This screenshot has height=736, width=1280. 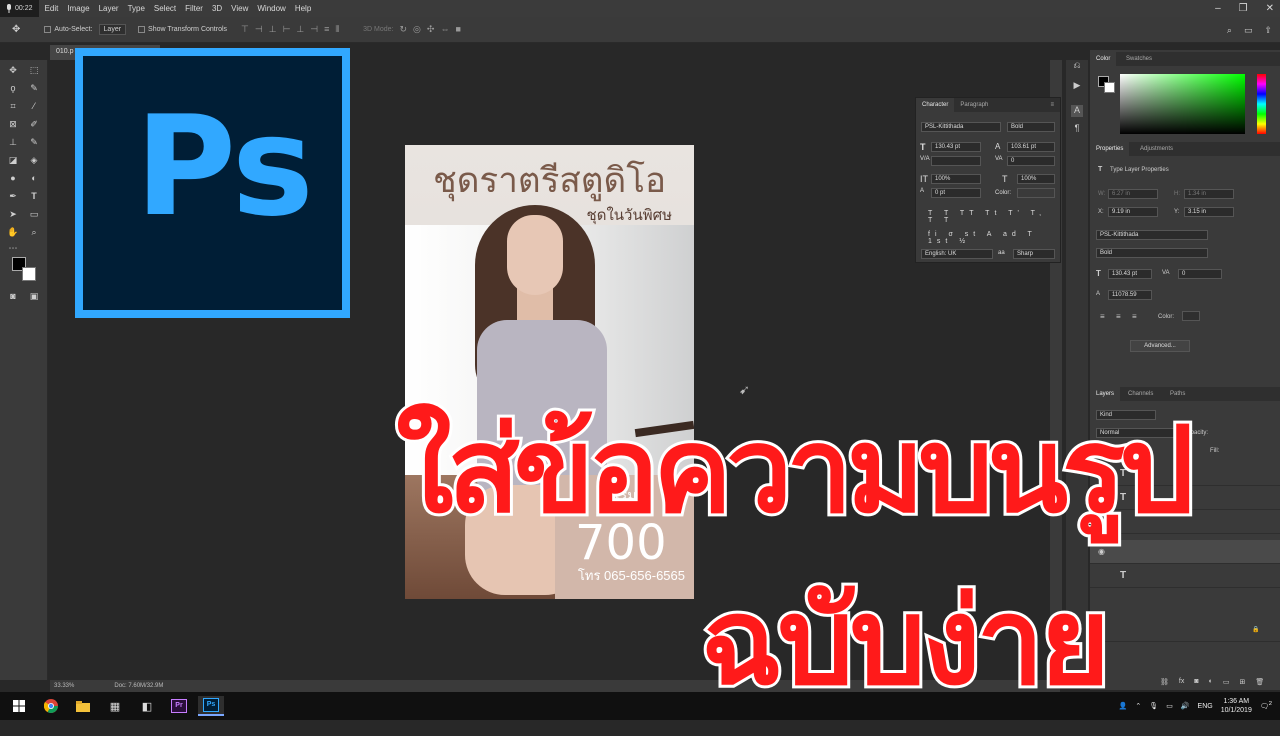 I want to click on notification-icon: 🗨2, so click(x=1266, y=705).